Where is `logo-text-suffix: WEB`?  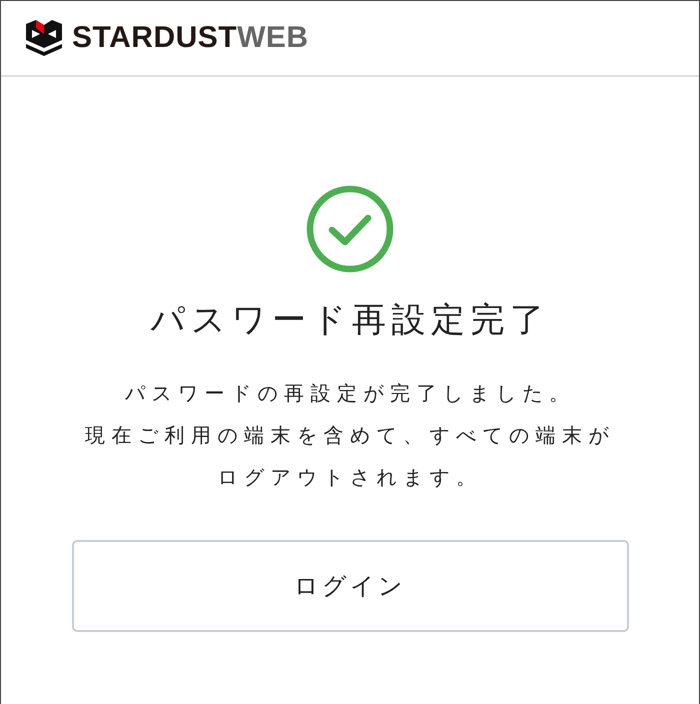
logo-text-suffix: WEB is located at coordinates (273, 38).